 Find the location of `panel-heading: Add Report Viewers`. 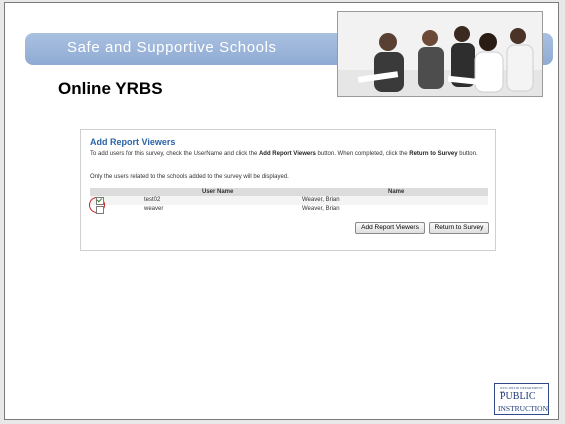

panel-heading: Add Report Viewers is located at coordinates (133, 142).